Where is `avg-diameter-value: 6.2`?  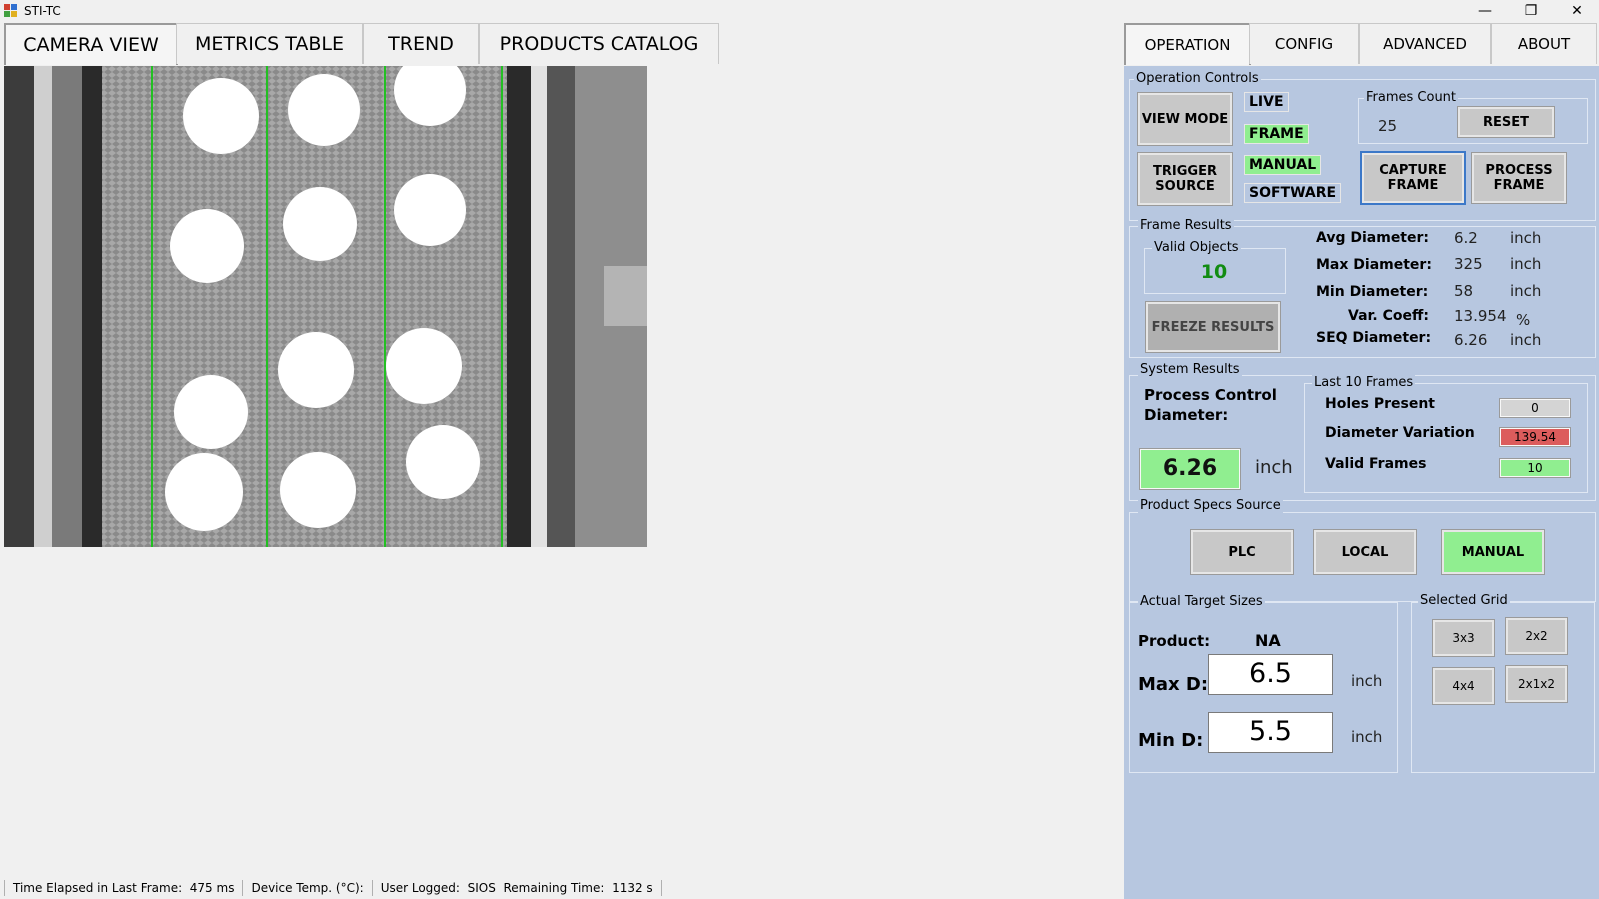 avg-diameter-value: 6.2 is located at coordinates (1466, 238).